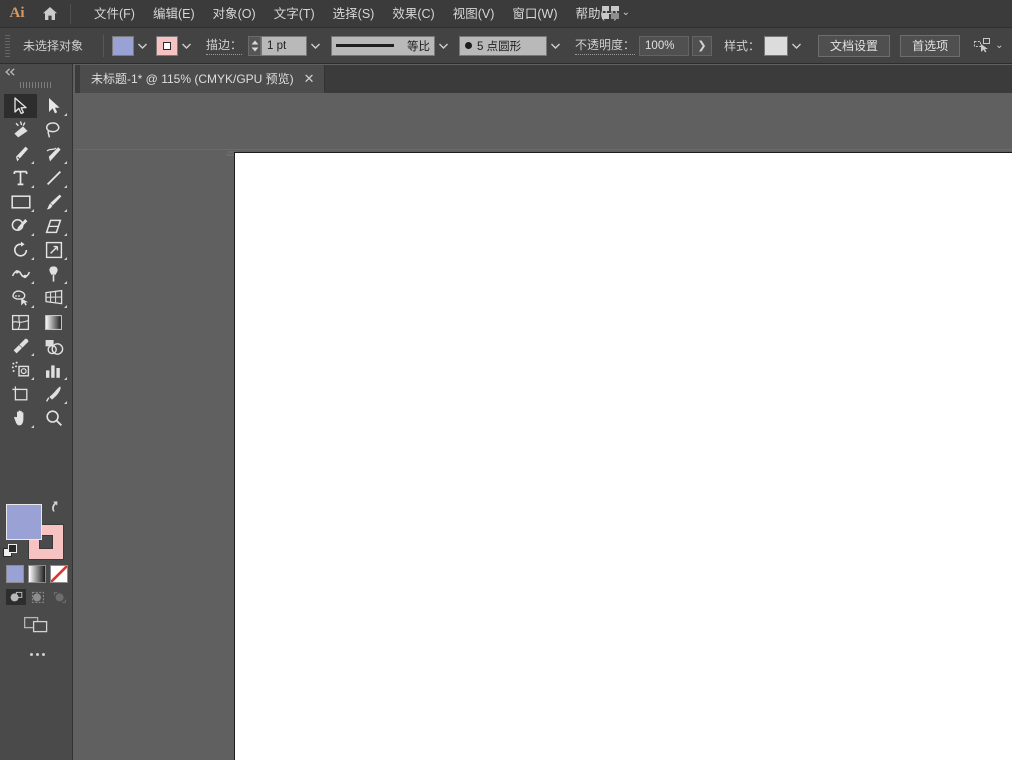 Image resolution: width=1012 pixels, height=760 pixels. Describe the element at coordinates (36, 85) in the screenshot. I see `tools-panel-grip` at that location.